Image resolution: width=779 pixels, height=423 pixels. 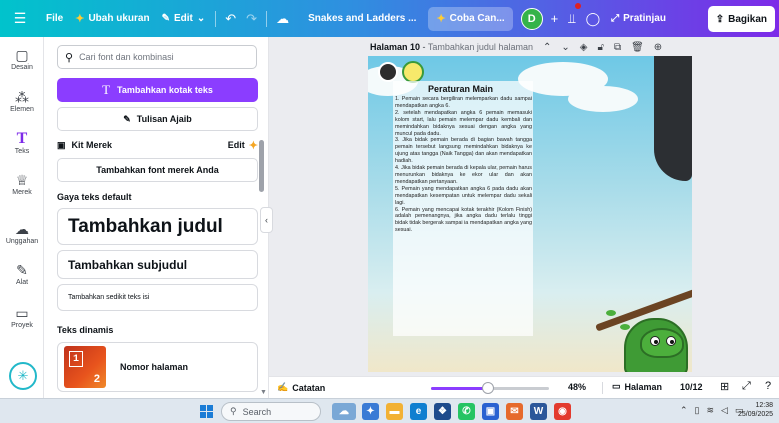 I want to click on pages-button: ▭ Halaman, so click(x=637, y=386).